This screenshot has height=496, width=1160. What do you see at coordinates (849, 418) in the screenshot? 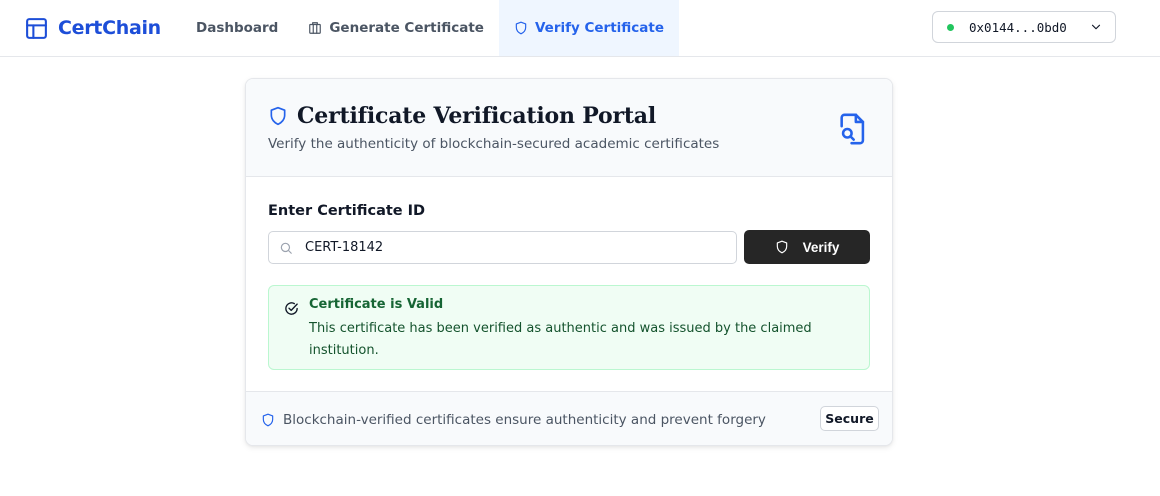
I see `secure-badge: Secure` at bounding box center [849, 418].